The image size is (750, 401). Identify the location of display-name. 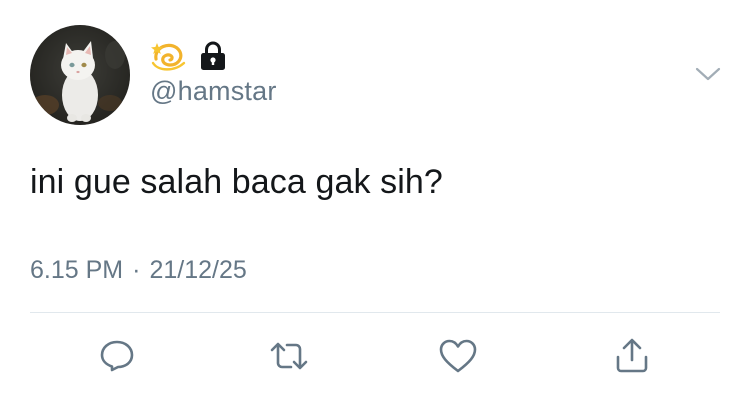
(188, 56).